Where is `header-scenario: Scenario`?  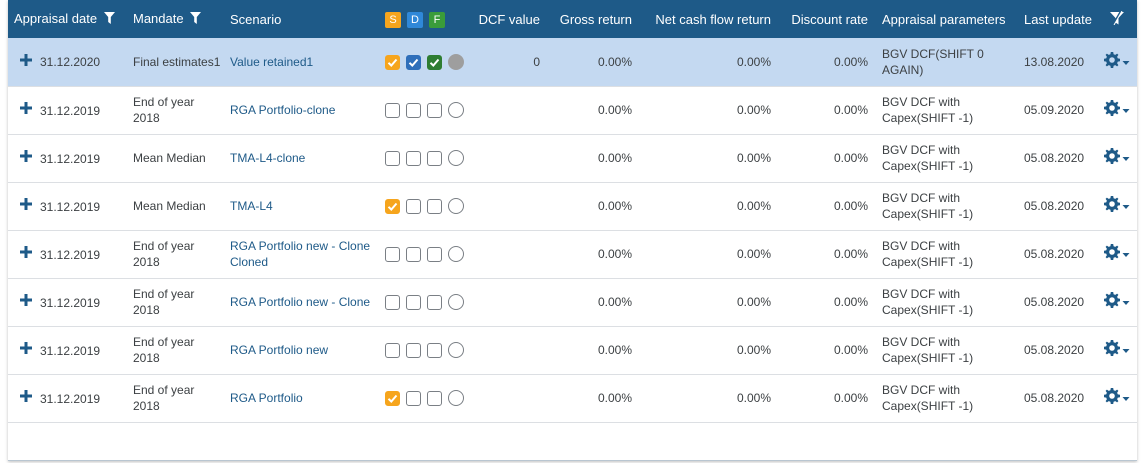
header-scenario: Scenario is located at coordinates (301, 19).